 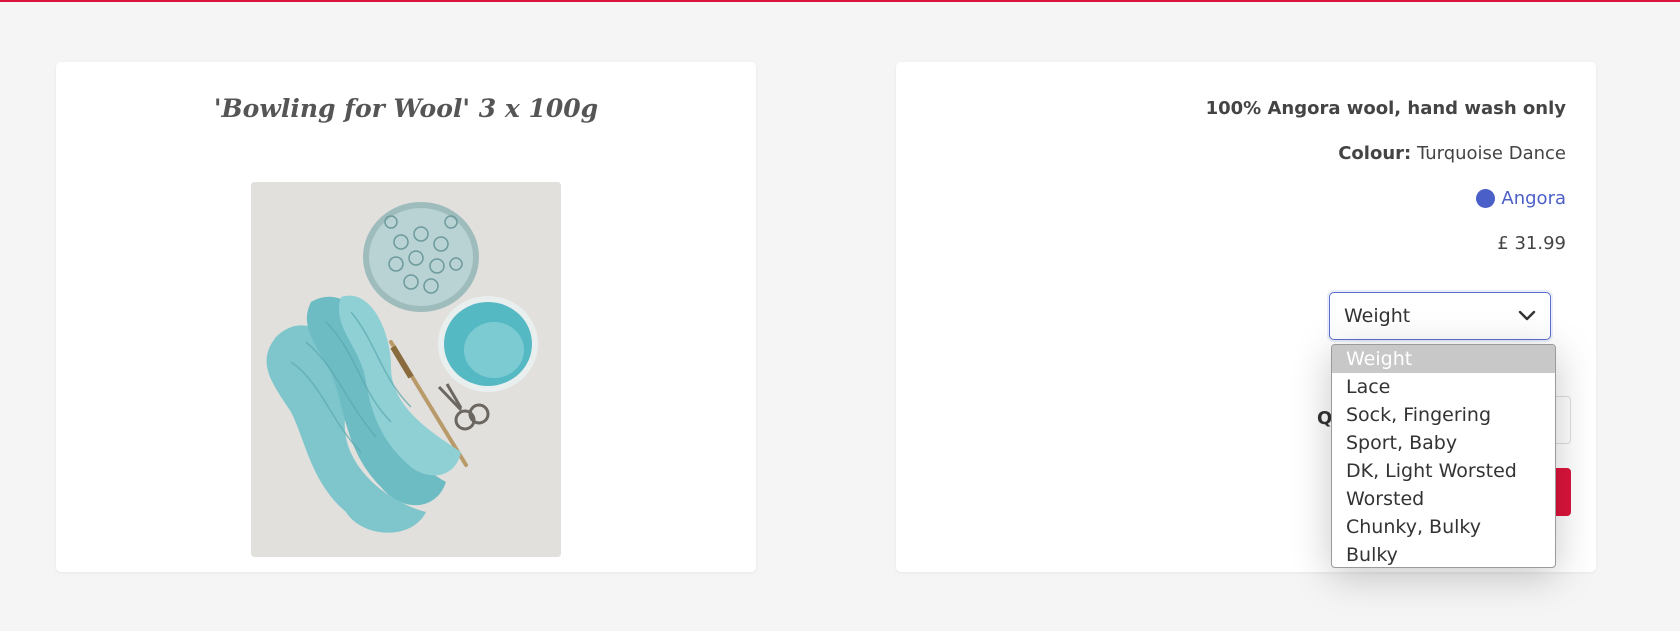 What do you see at coordinates (840, 1) in the screenshot?
I see `top-accent-bar` at bounding box center [840, 1].